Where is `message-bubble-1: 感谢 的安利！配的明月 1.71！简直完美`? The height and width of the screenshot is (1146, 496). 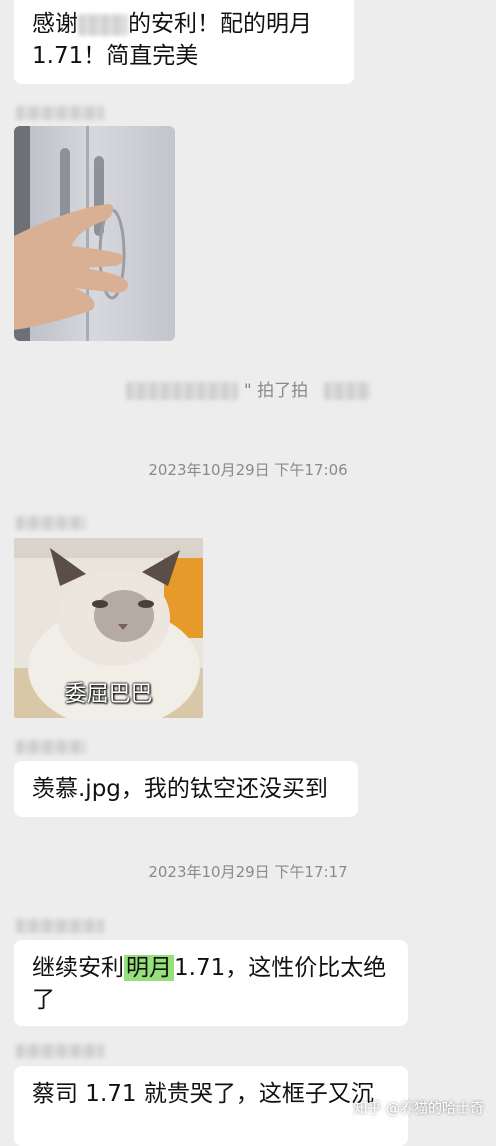 message-bubble-1: 感谢 的安利！配的明月 1.71！简直完美 is located at coordinates (184, 42).